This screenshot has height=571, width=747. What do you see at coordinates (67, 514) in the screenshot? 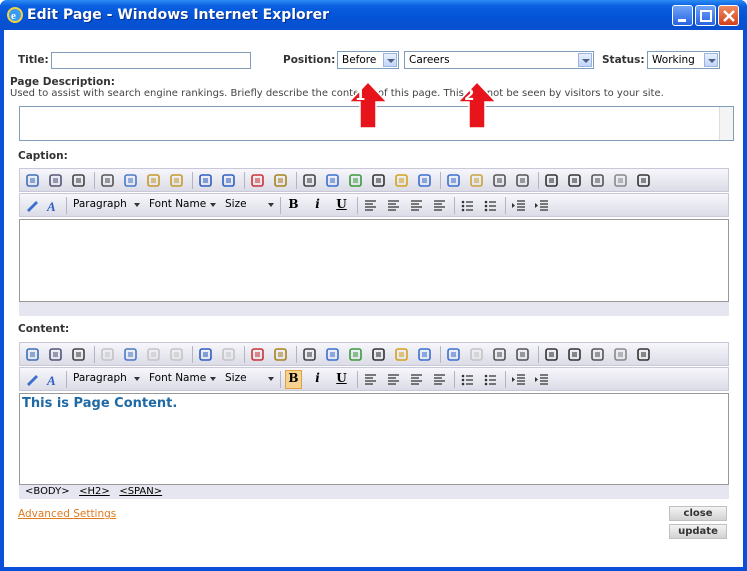
I see `advanced-settings-link: Advanced Settings` at bounding box center [67, 514].